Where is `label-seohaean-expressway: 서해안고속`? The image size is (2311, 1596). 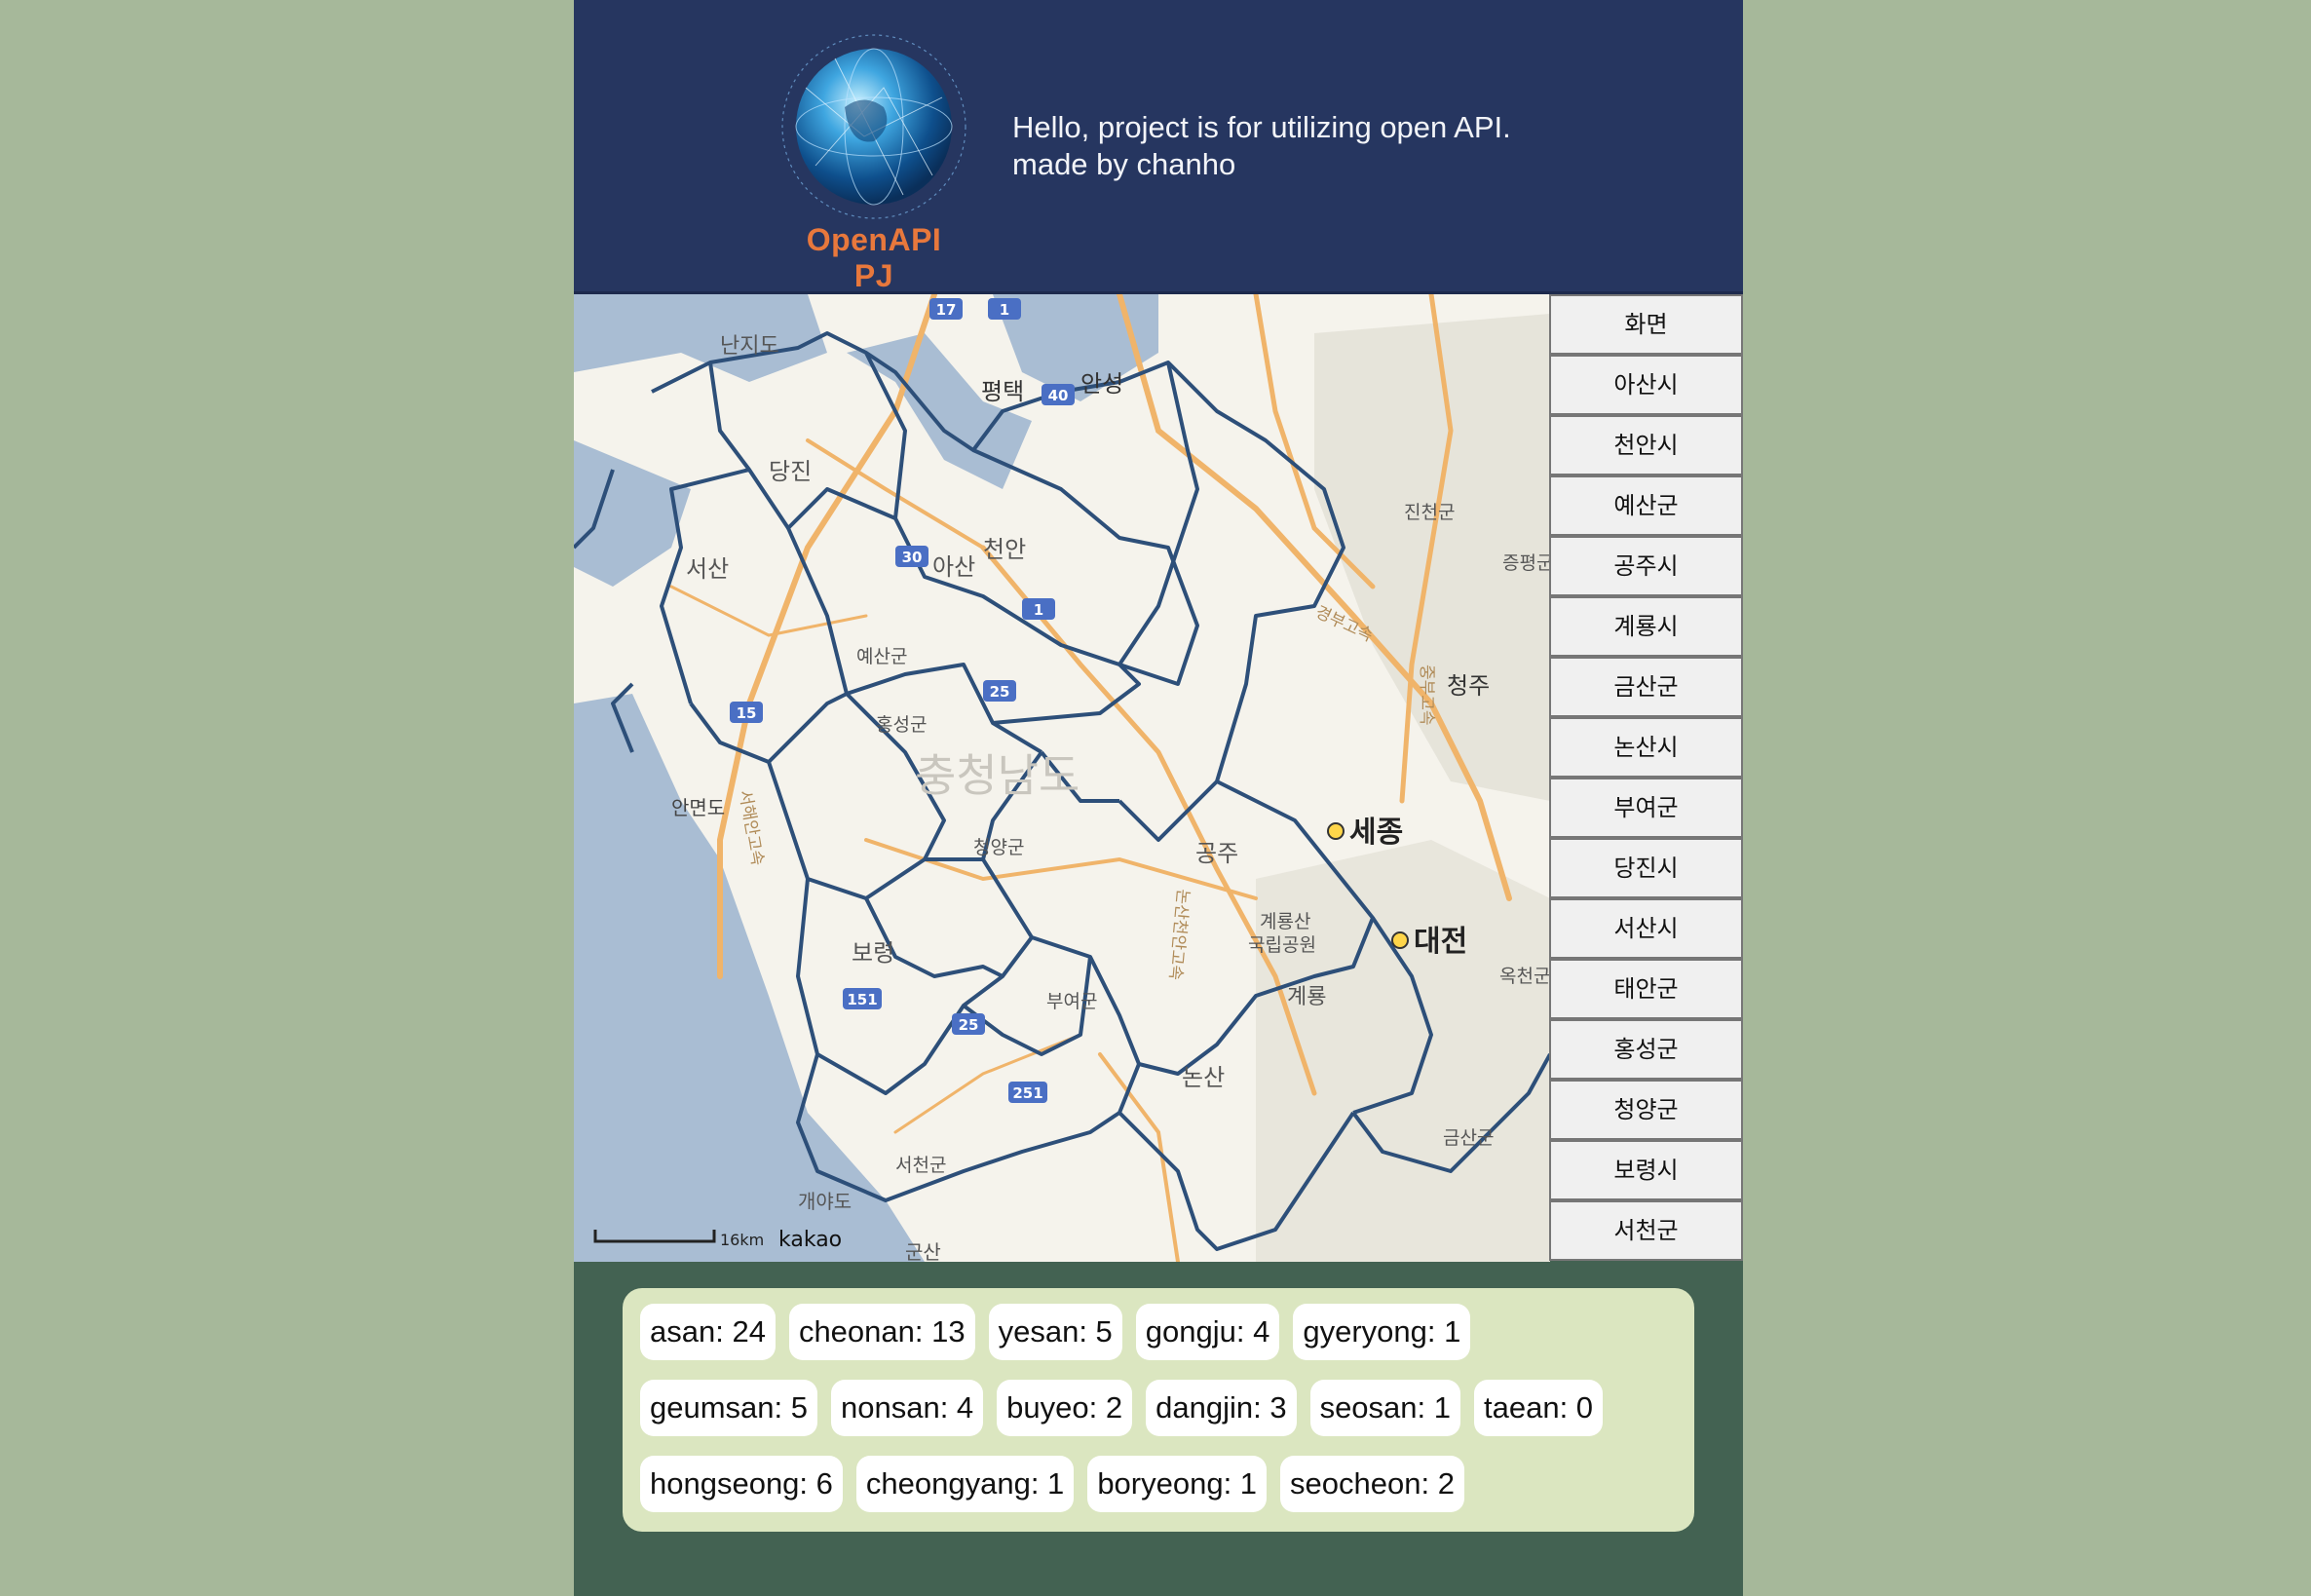
label-seohaean-expressway: 서해안고속 is located at coordinates (751, 827).